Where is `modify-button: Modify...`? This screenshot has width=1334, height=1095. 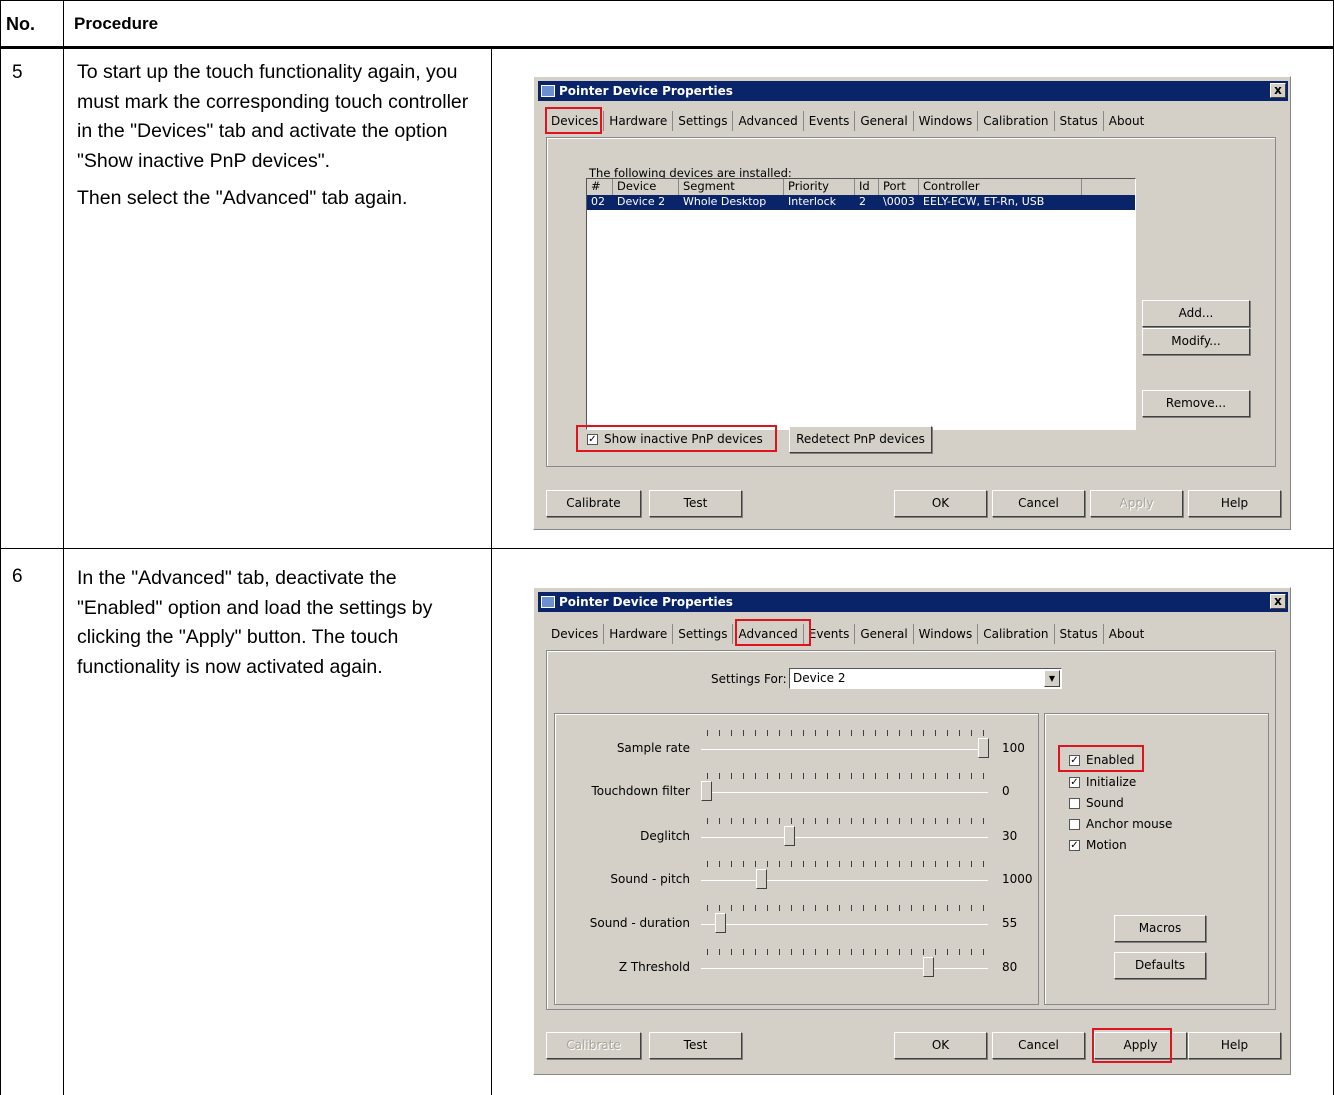
modify-button: Modify... is located at coordinates (1196, 341).